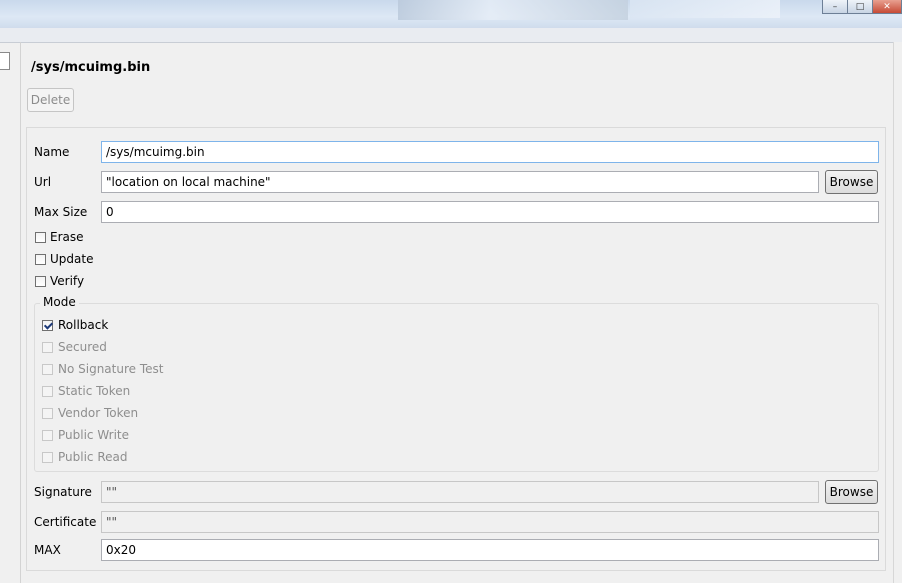 The width and height of the screenshot is (902, 583). What do you see at coordinates (82, 347) in the screenshot?
I see `secured-label: Secured` at bounding box center [82, 347].